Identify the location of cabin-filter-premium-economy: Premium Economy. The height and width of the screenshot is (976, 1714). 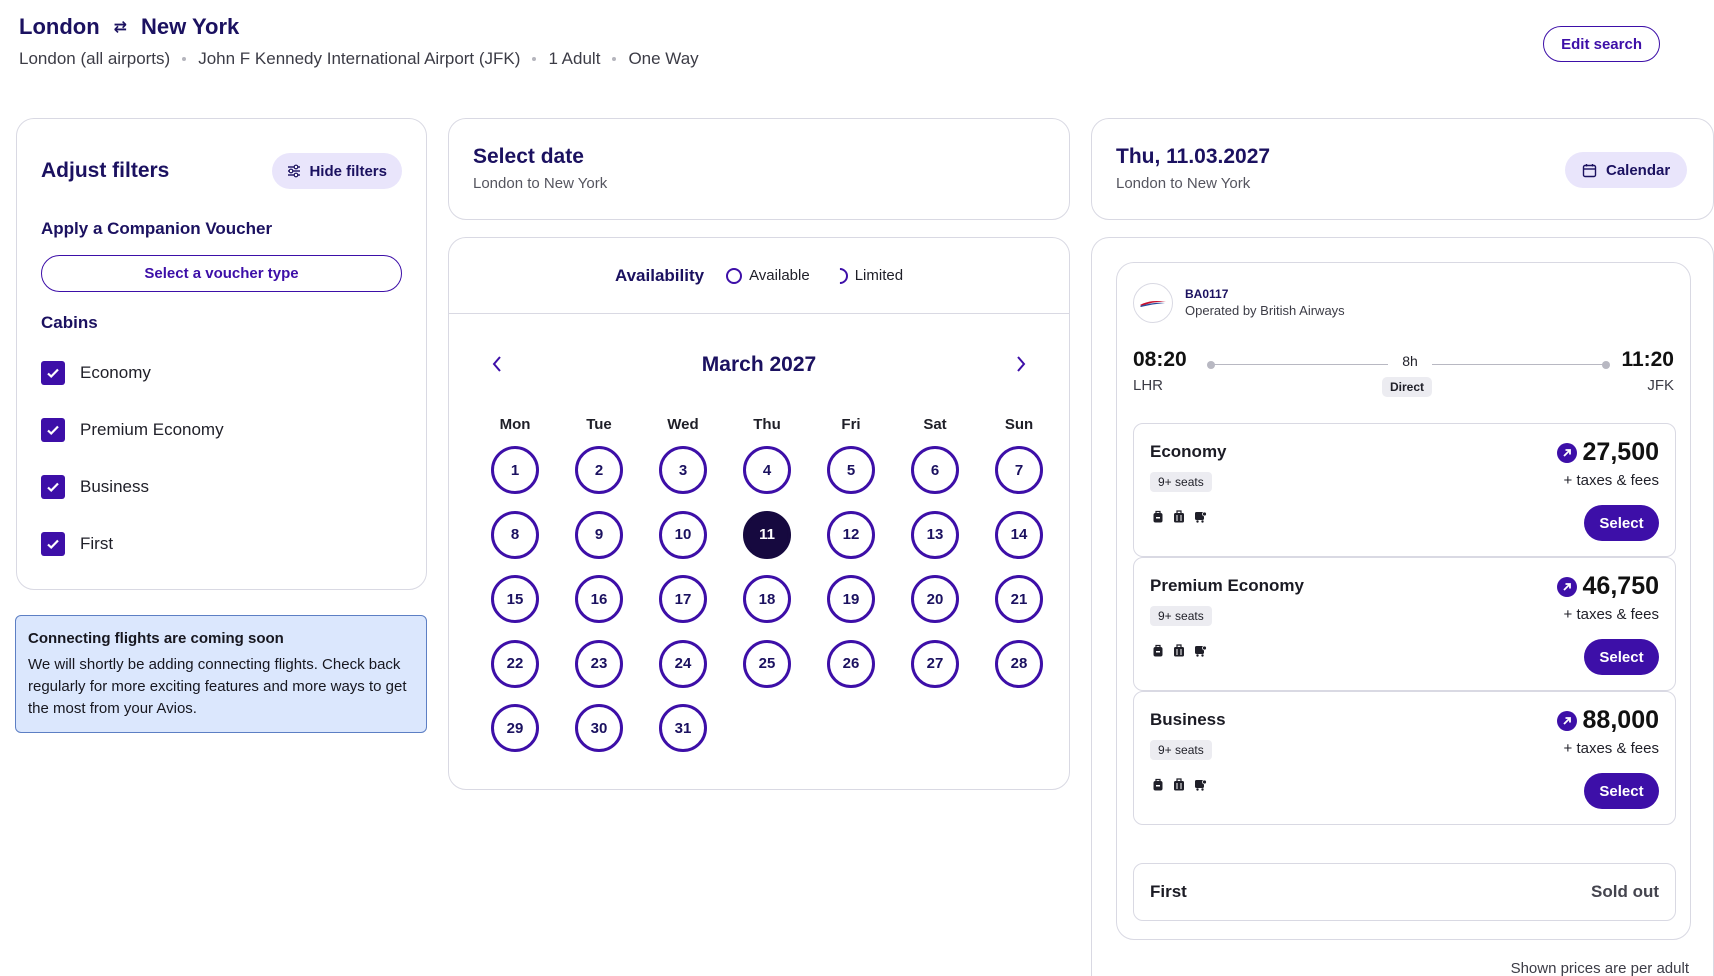
(132, 430).